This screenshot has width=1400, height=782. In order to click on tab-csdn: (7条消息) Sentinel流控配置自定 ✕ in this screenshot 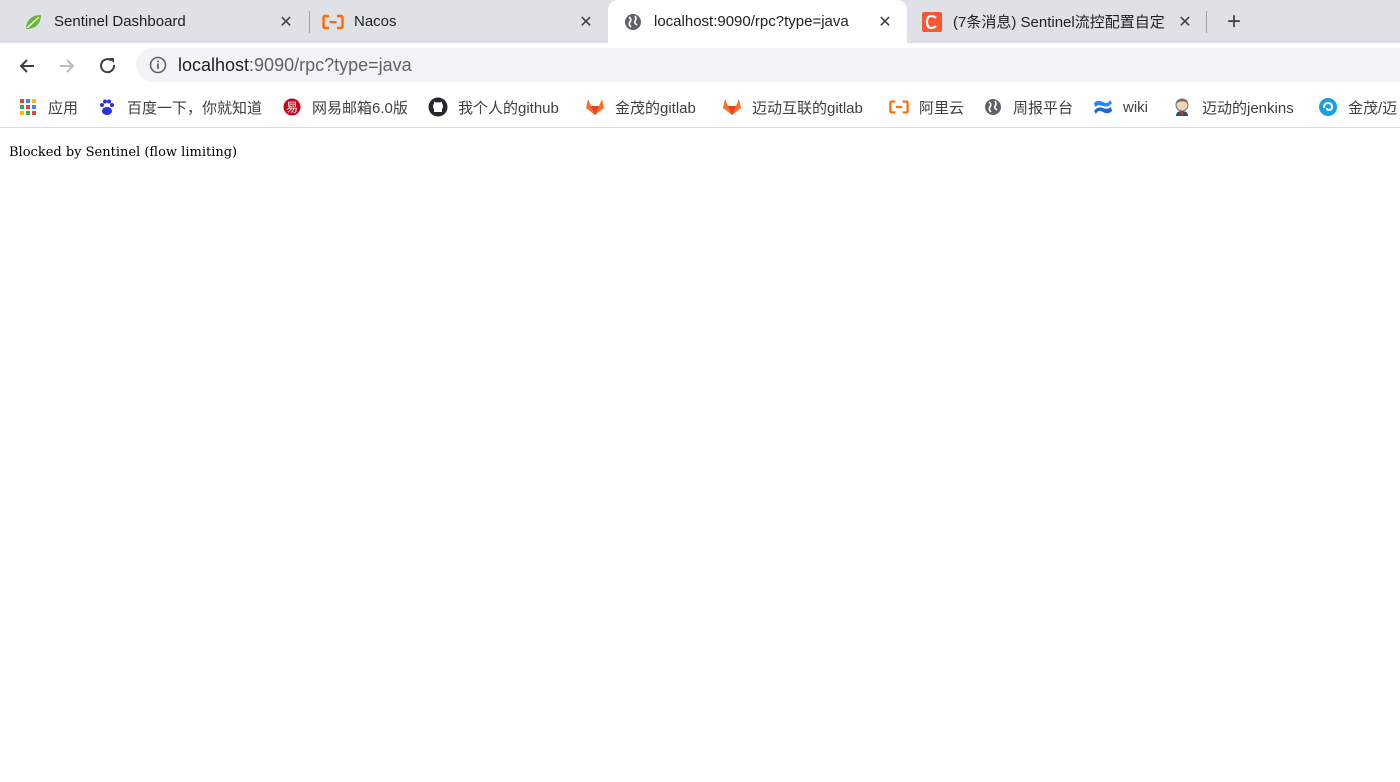, I will do `click(1057, 21)`.